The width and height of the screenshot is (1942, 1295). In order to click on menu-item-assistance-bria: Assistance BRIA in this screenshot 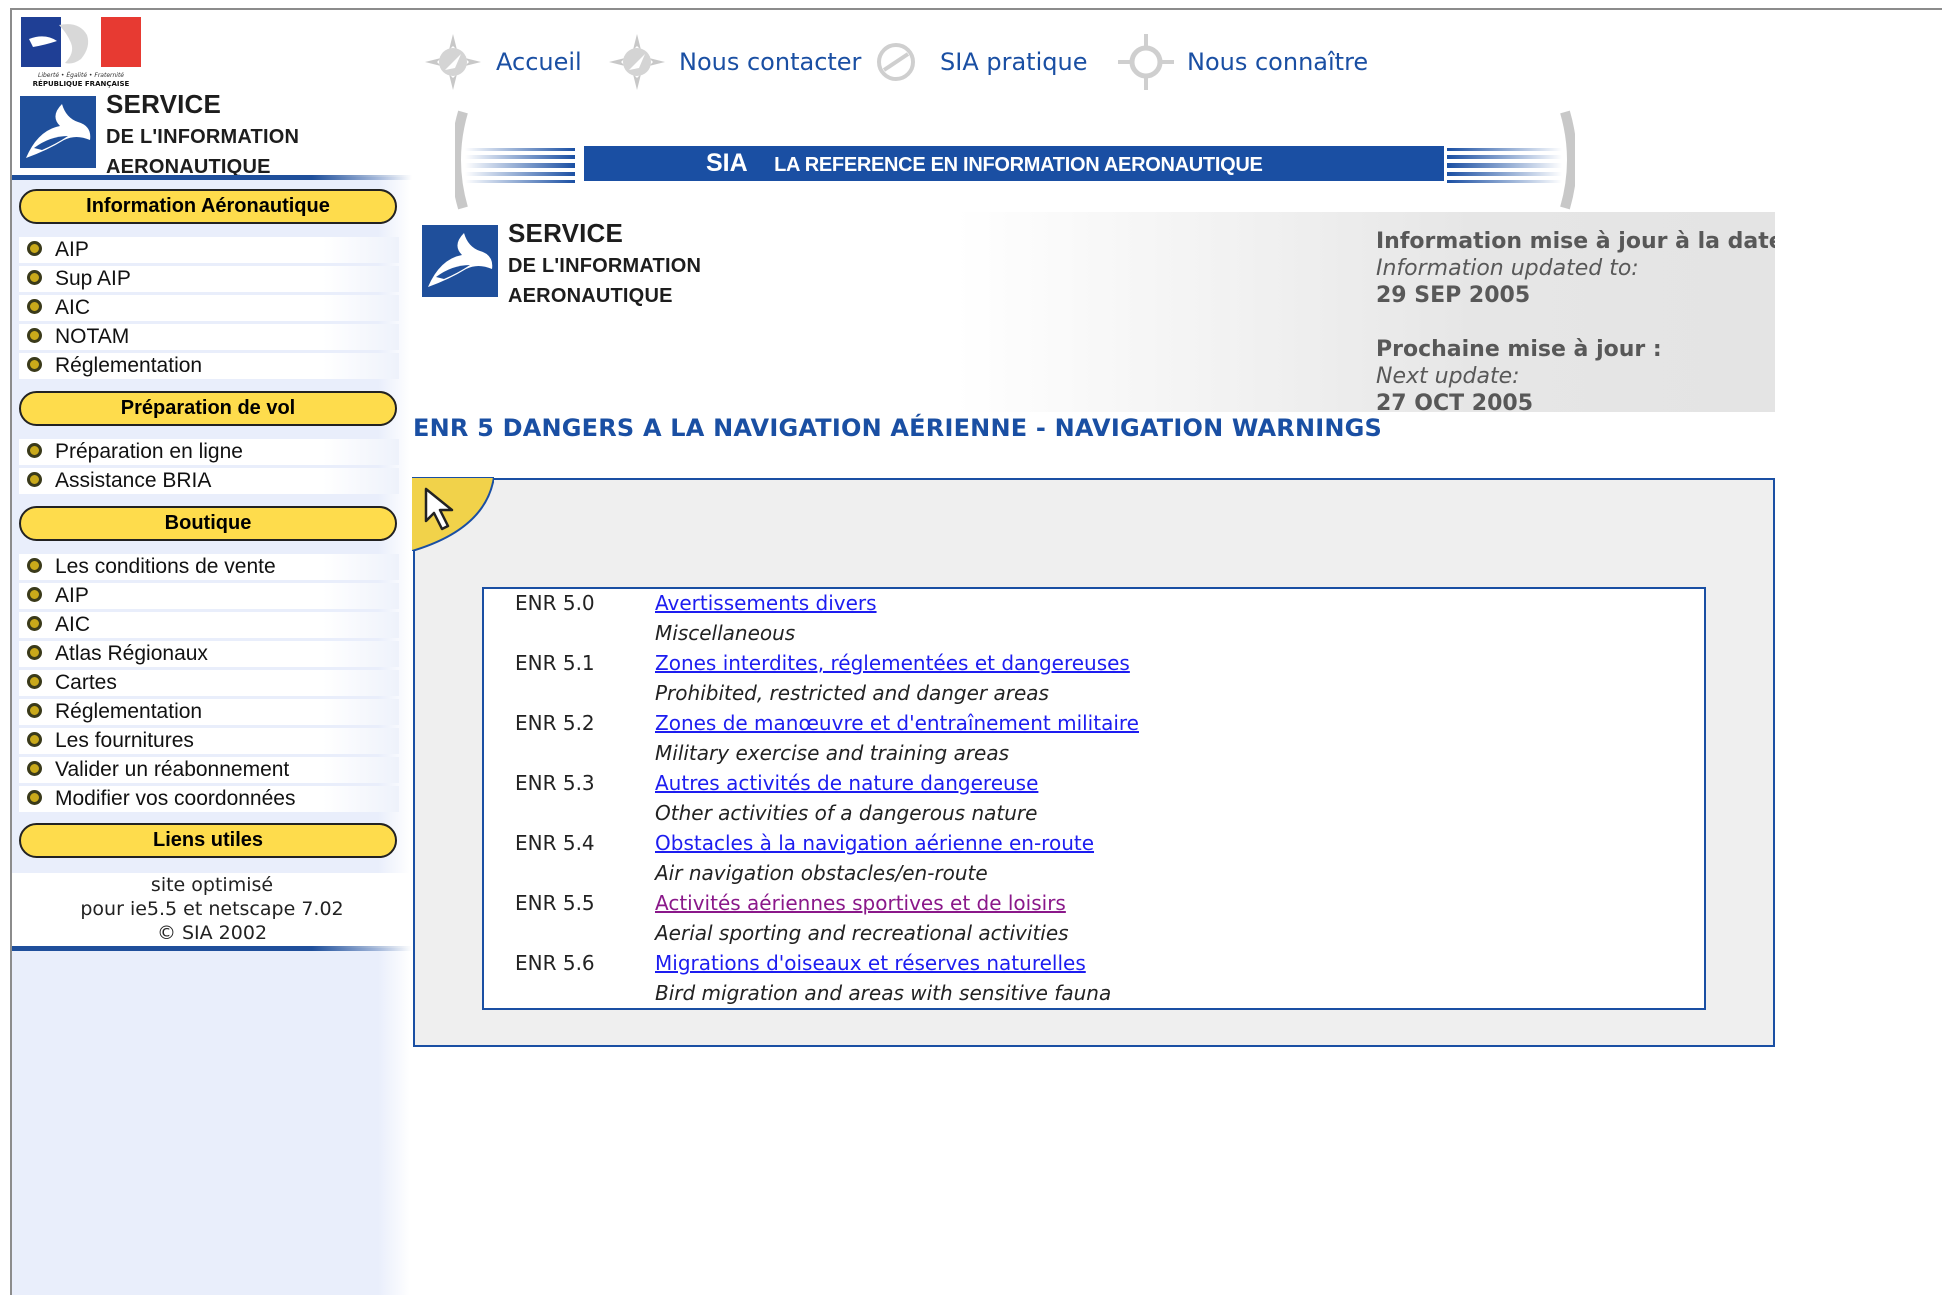, I will do `click(209, 481)`.